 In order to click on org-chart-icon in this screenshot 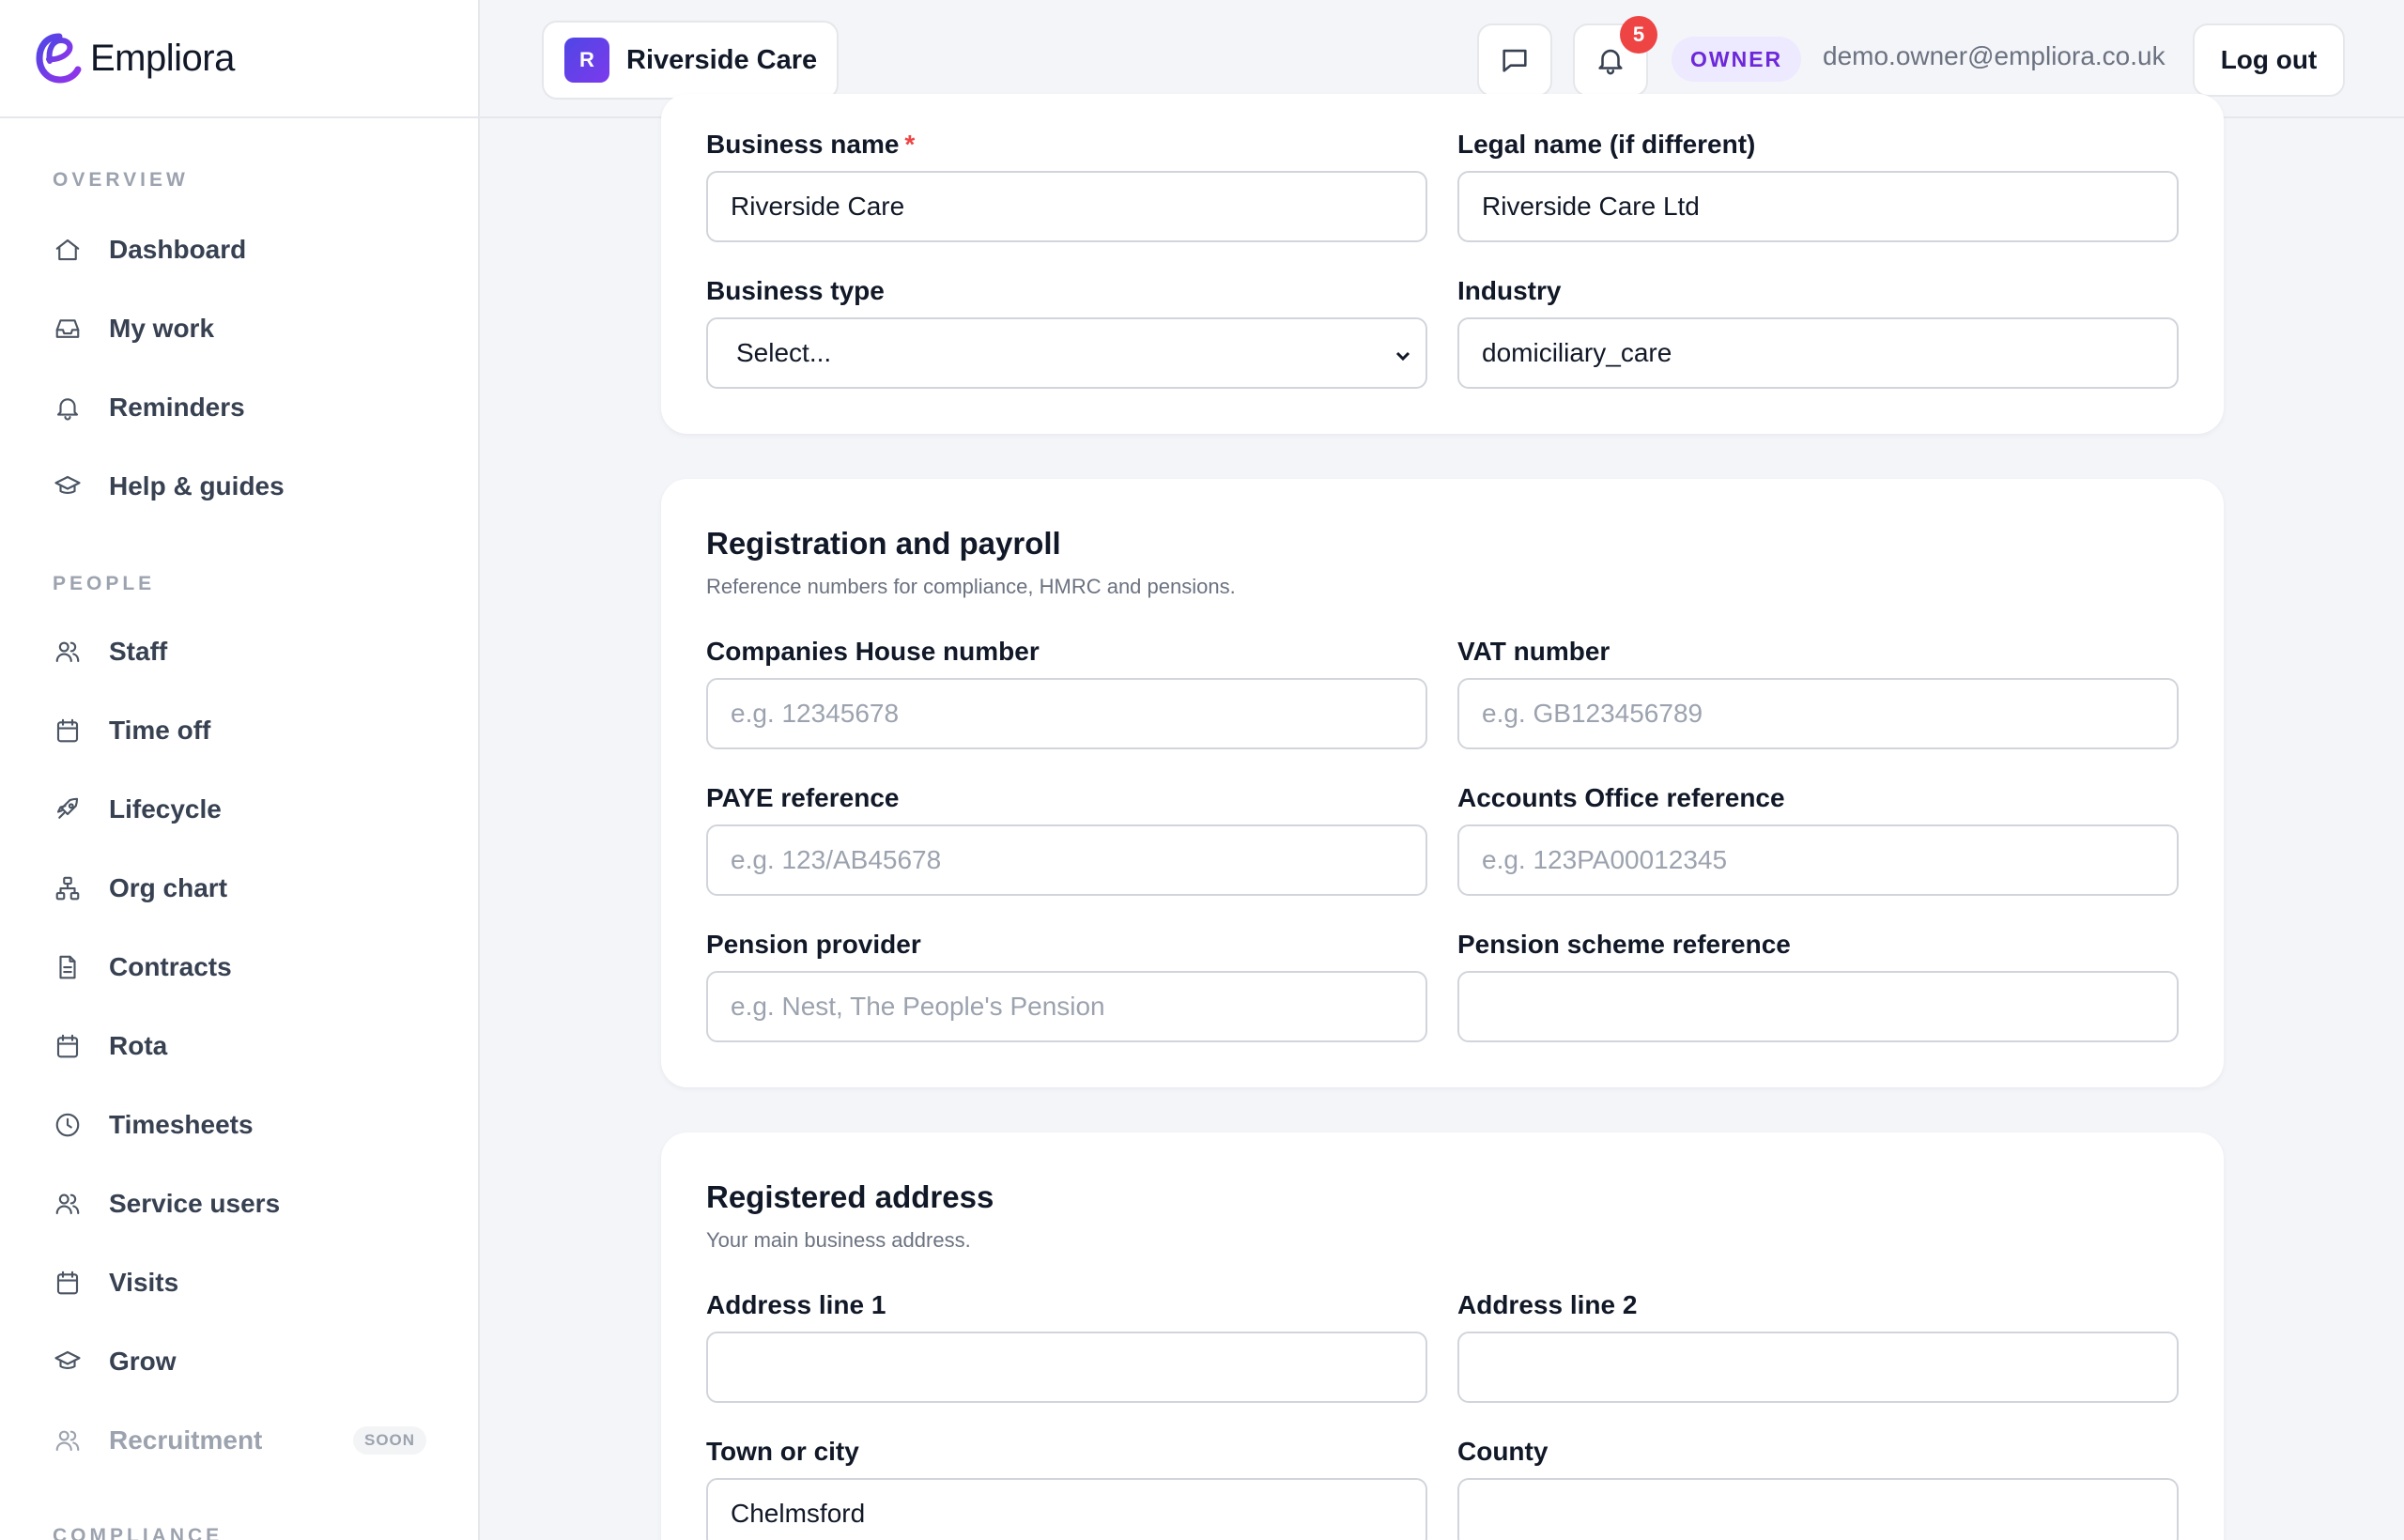, I will do `click(68, 888)`.